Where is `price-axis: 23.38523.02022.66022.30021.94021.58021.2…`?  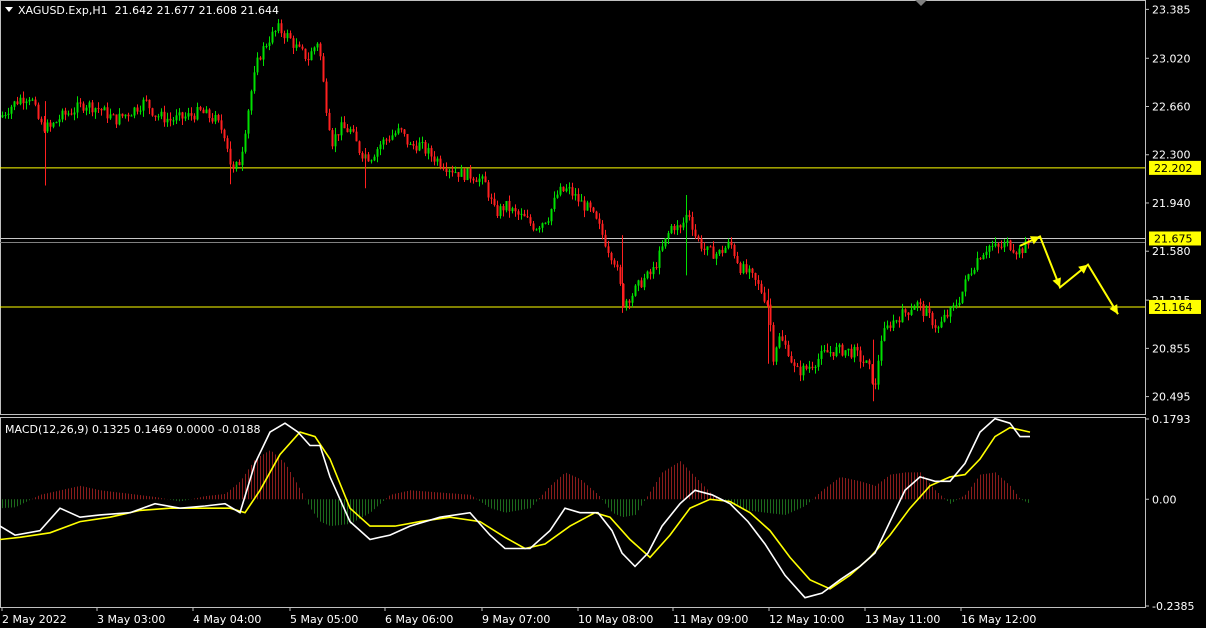 price-axis: 23.38523.02022.66022.30021.94021.58021.2… is located at coordinates (1168, 203).